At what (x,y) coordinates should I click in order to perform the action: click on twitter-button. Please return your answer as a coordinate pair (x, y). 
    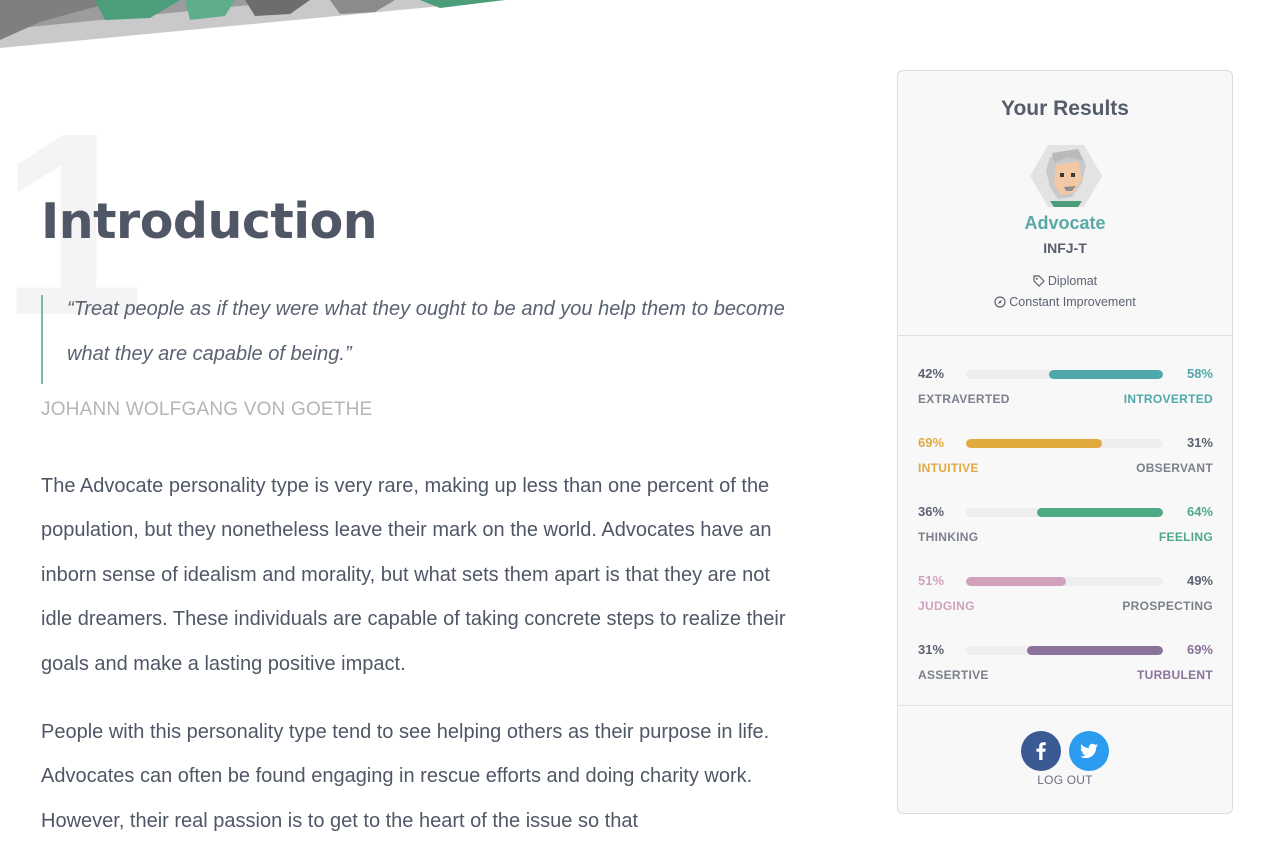
    Looking at the image, I should click on (1089, 751).